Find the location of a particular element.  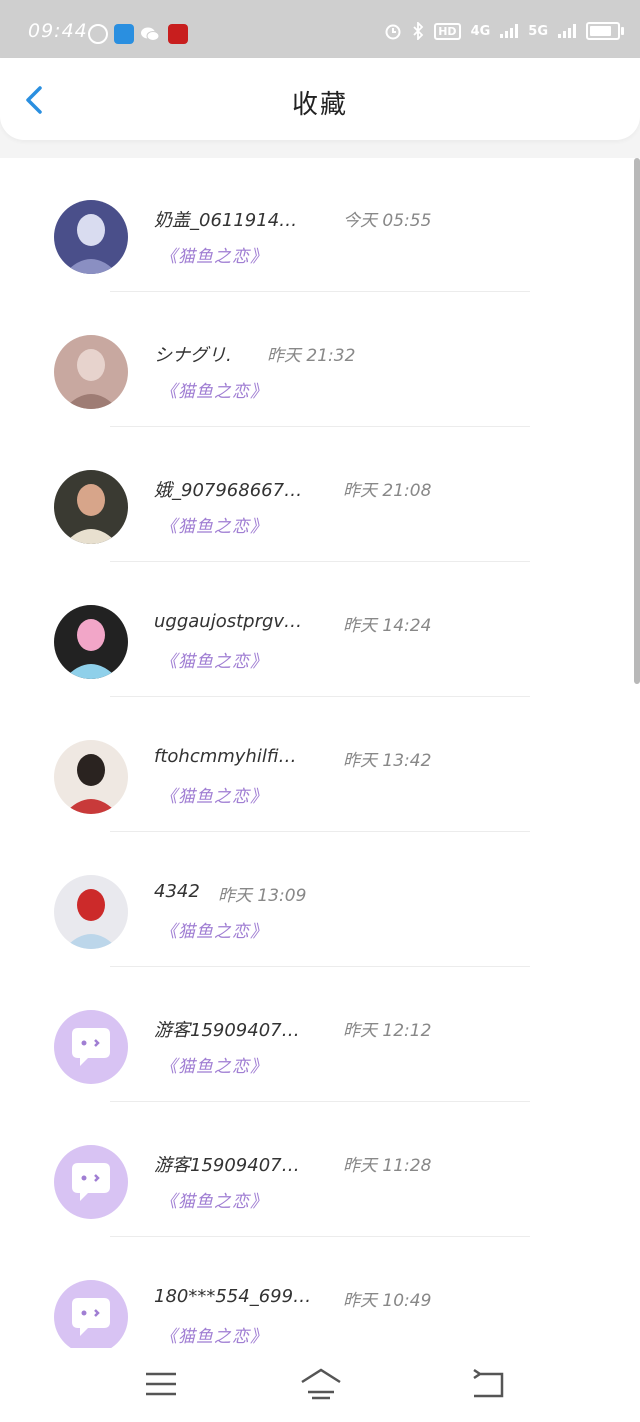

favorite-row: 娥_907968667… 昨天 21:08 《猫鱼之恋》 is located at coordinates (320, 495).